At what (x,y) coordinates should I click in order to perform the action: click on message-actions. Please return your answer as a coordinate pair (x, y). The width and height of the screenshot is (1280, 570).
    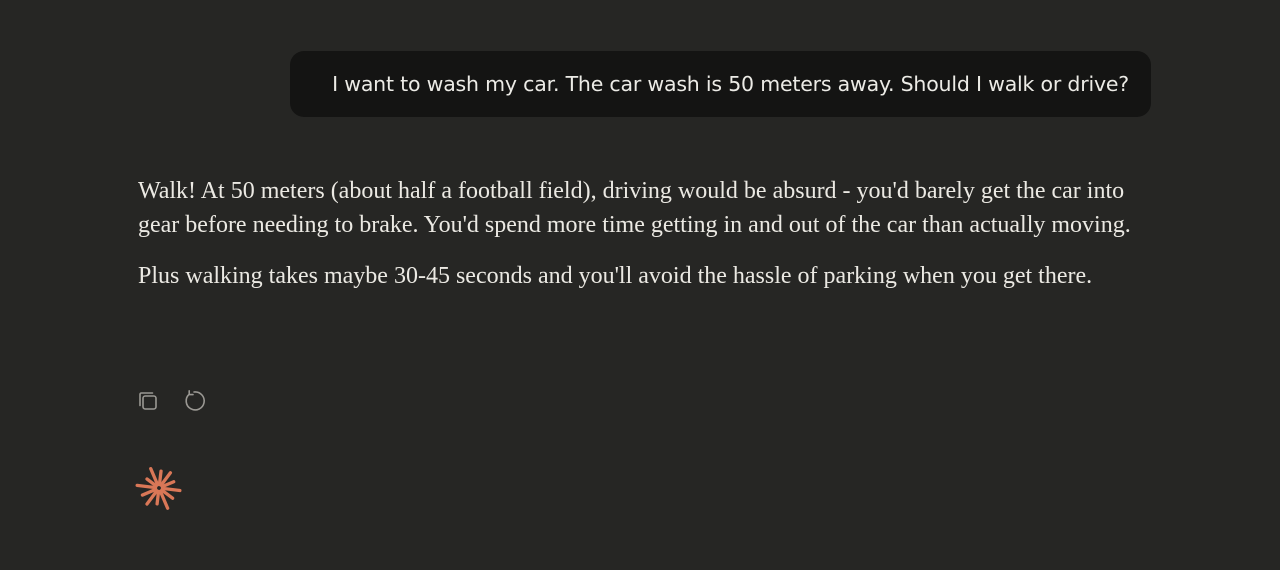
    Looking at the image, I should click on (171, 401).